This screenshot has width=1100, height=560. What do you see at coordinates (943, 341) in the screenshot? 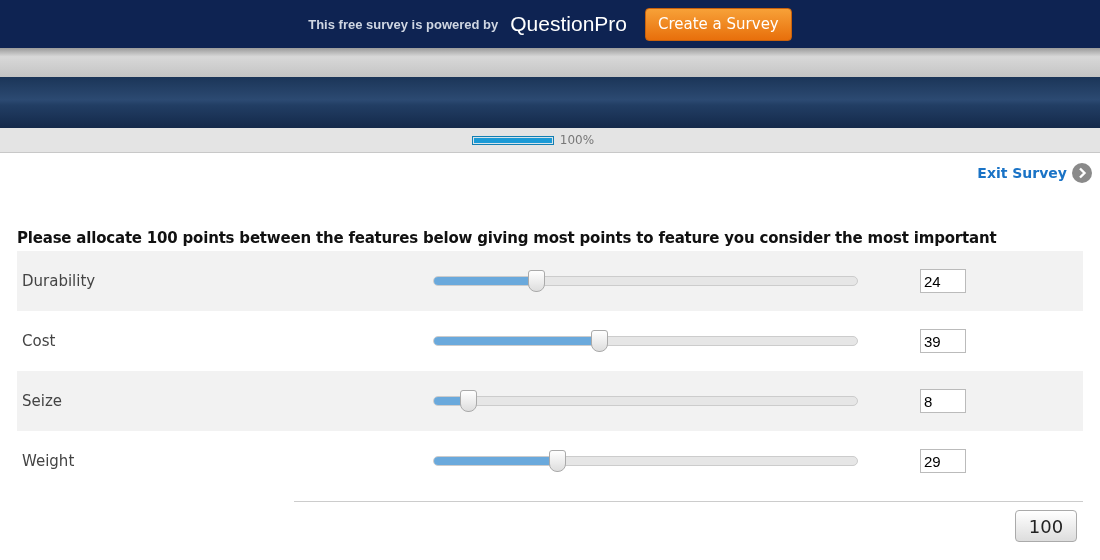
I see `points-input: 39` at bounding box center [943, 341].